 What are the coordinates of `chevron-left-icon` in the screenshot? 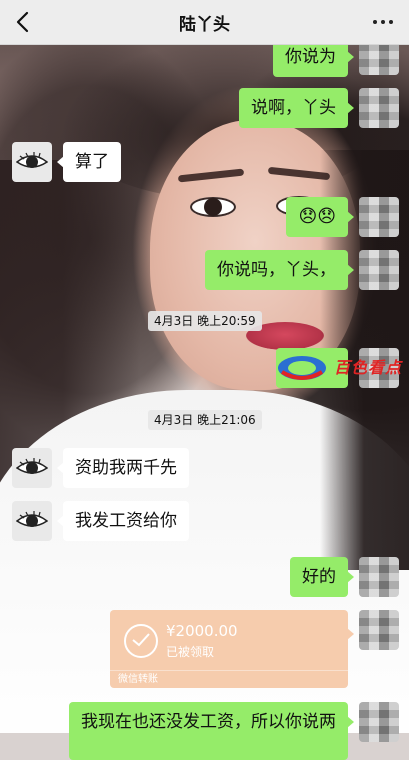 It's located at (22, 22).